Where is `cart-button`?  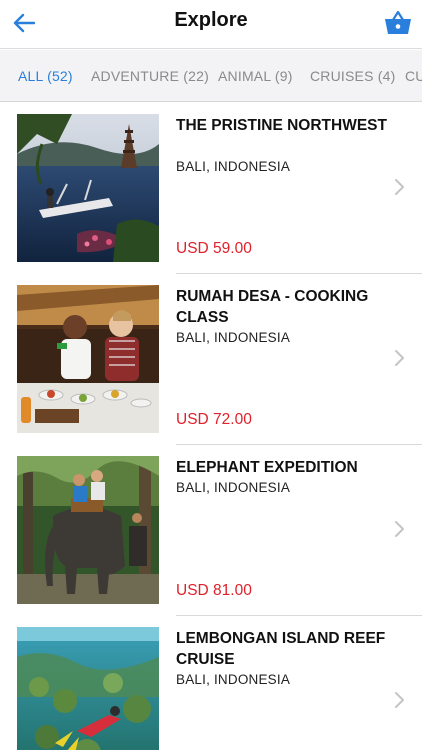
cart-button is located at coordinates (398, 22).